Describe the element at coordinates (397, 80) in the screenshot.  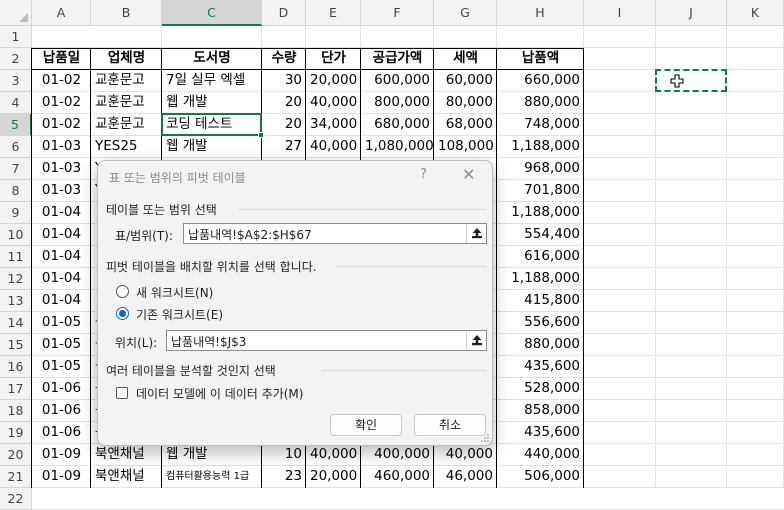
I see `table-cell: 600,000` at that location.